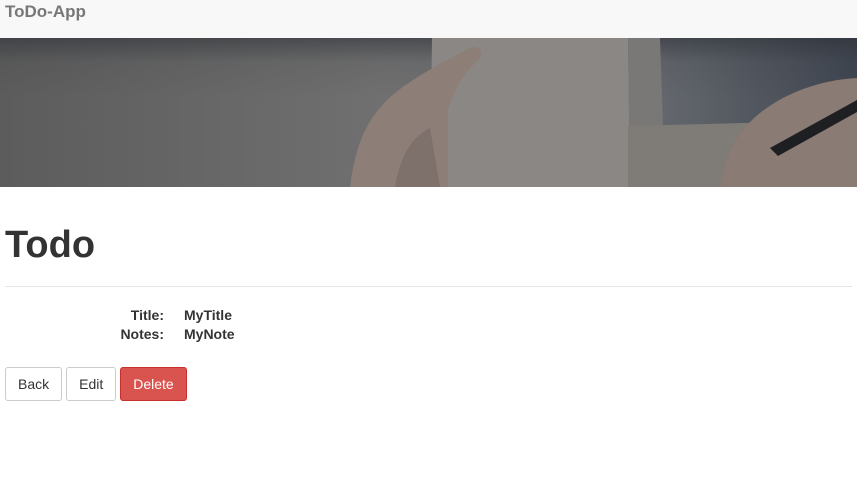 This screenshot has width=857, height=492. Describe the element at coordinates (147, 315) in the screenshot. I see `title-label: Title:` at that location.